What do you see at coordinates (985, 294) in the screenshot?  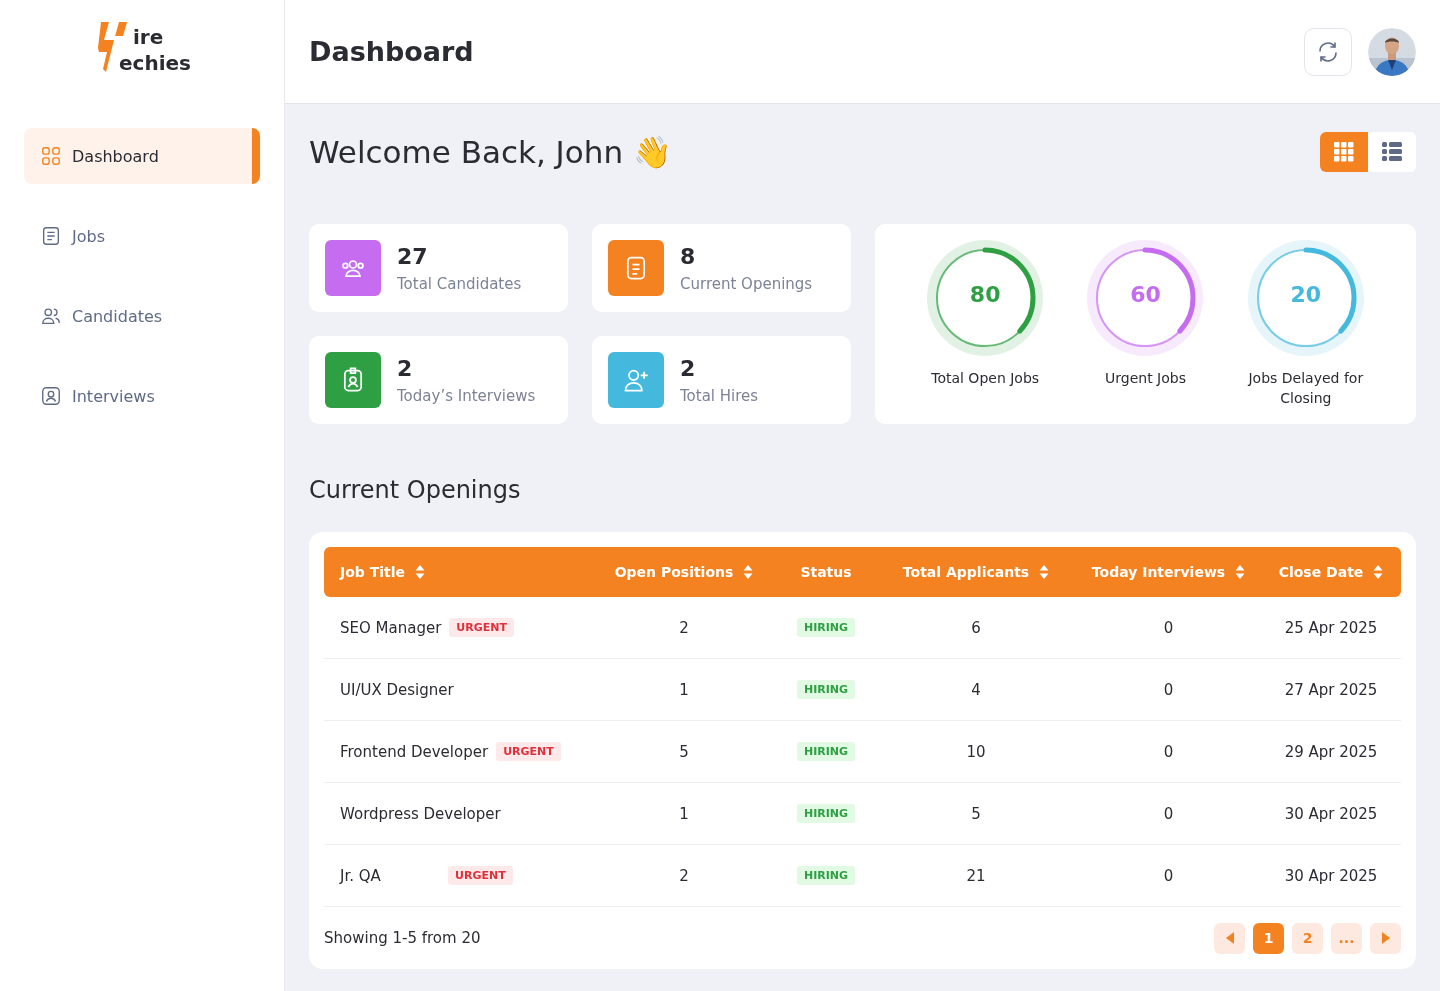 I see `gauge-value: 80` at bounding box center [985, 294].